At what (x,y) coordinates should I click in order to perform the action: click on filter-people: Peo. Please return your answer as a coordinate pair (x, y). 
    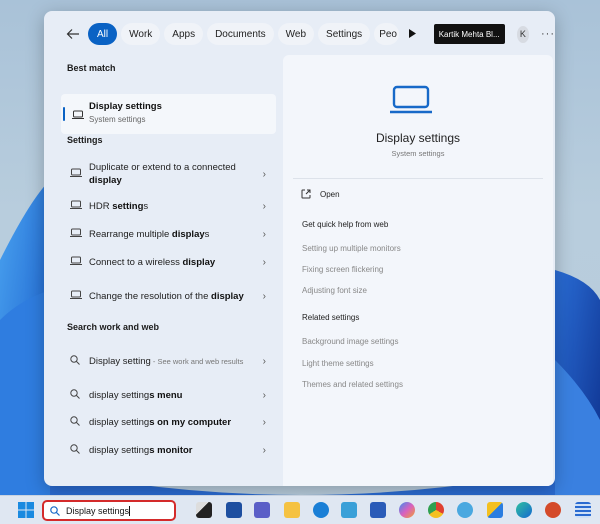
    Looking at the image, I should click on (386, 34).